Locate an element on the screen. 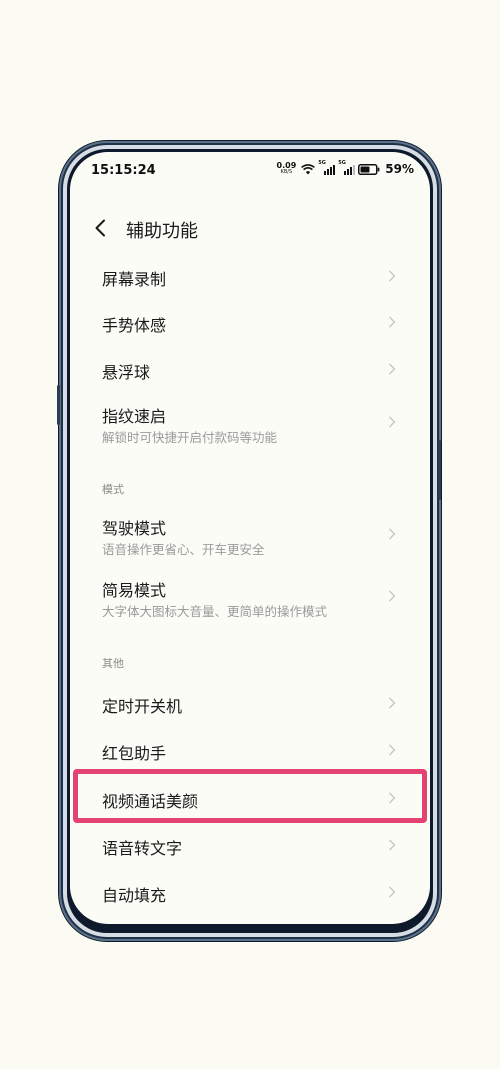 Image resolution: width=500 pixels, height=1069 pixels. list-item-label: 悬浮球 is located at coordinates (126, 372).